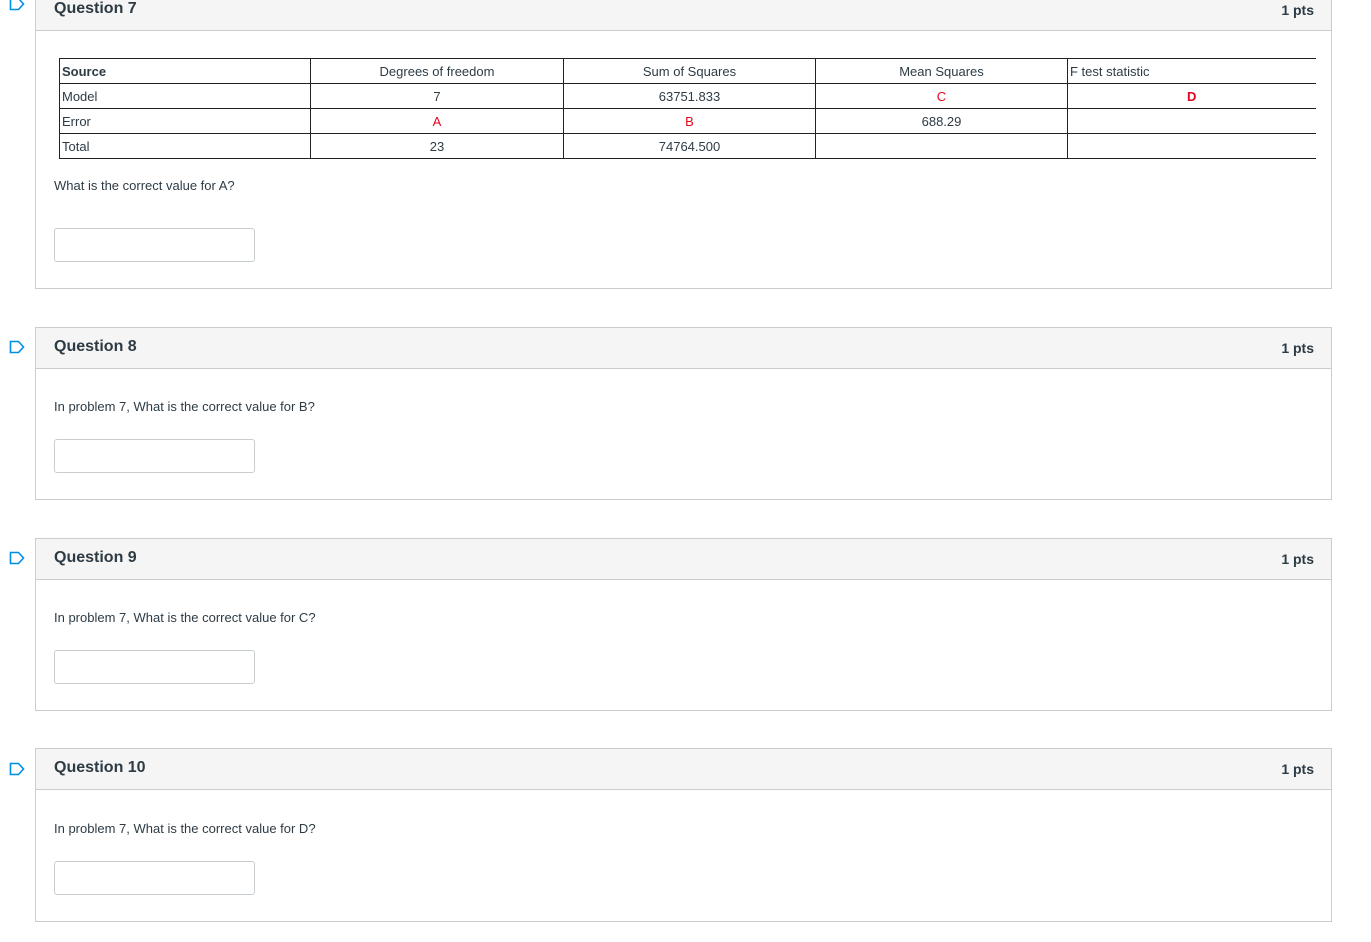  What do you see at coordinates (185, 71) in the screenshot?
I see `table-header-source: Source` at bounding box center [185, 71].